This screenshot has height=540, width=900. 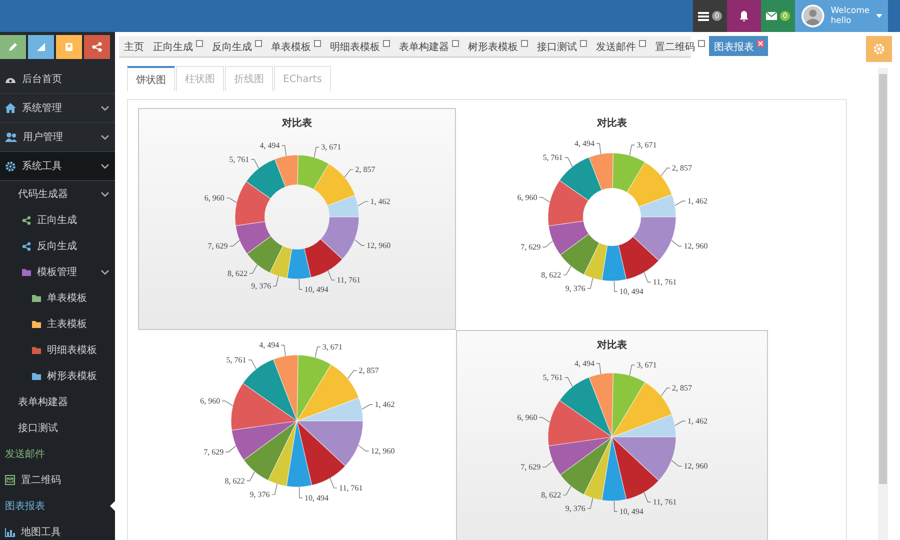 I want to click on tab: 主页, so click(x=133, y=46).